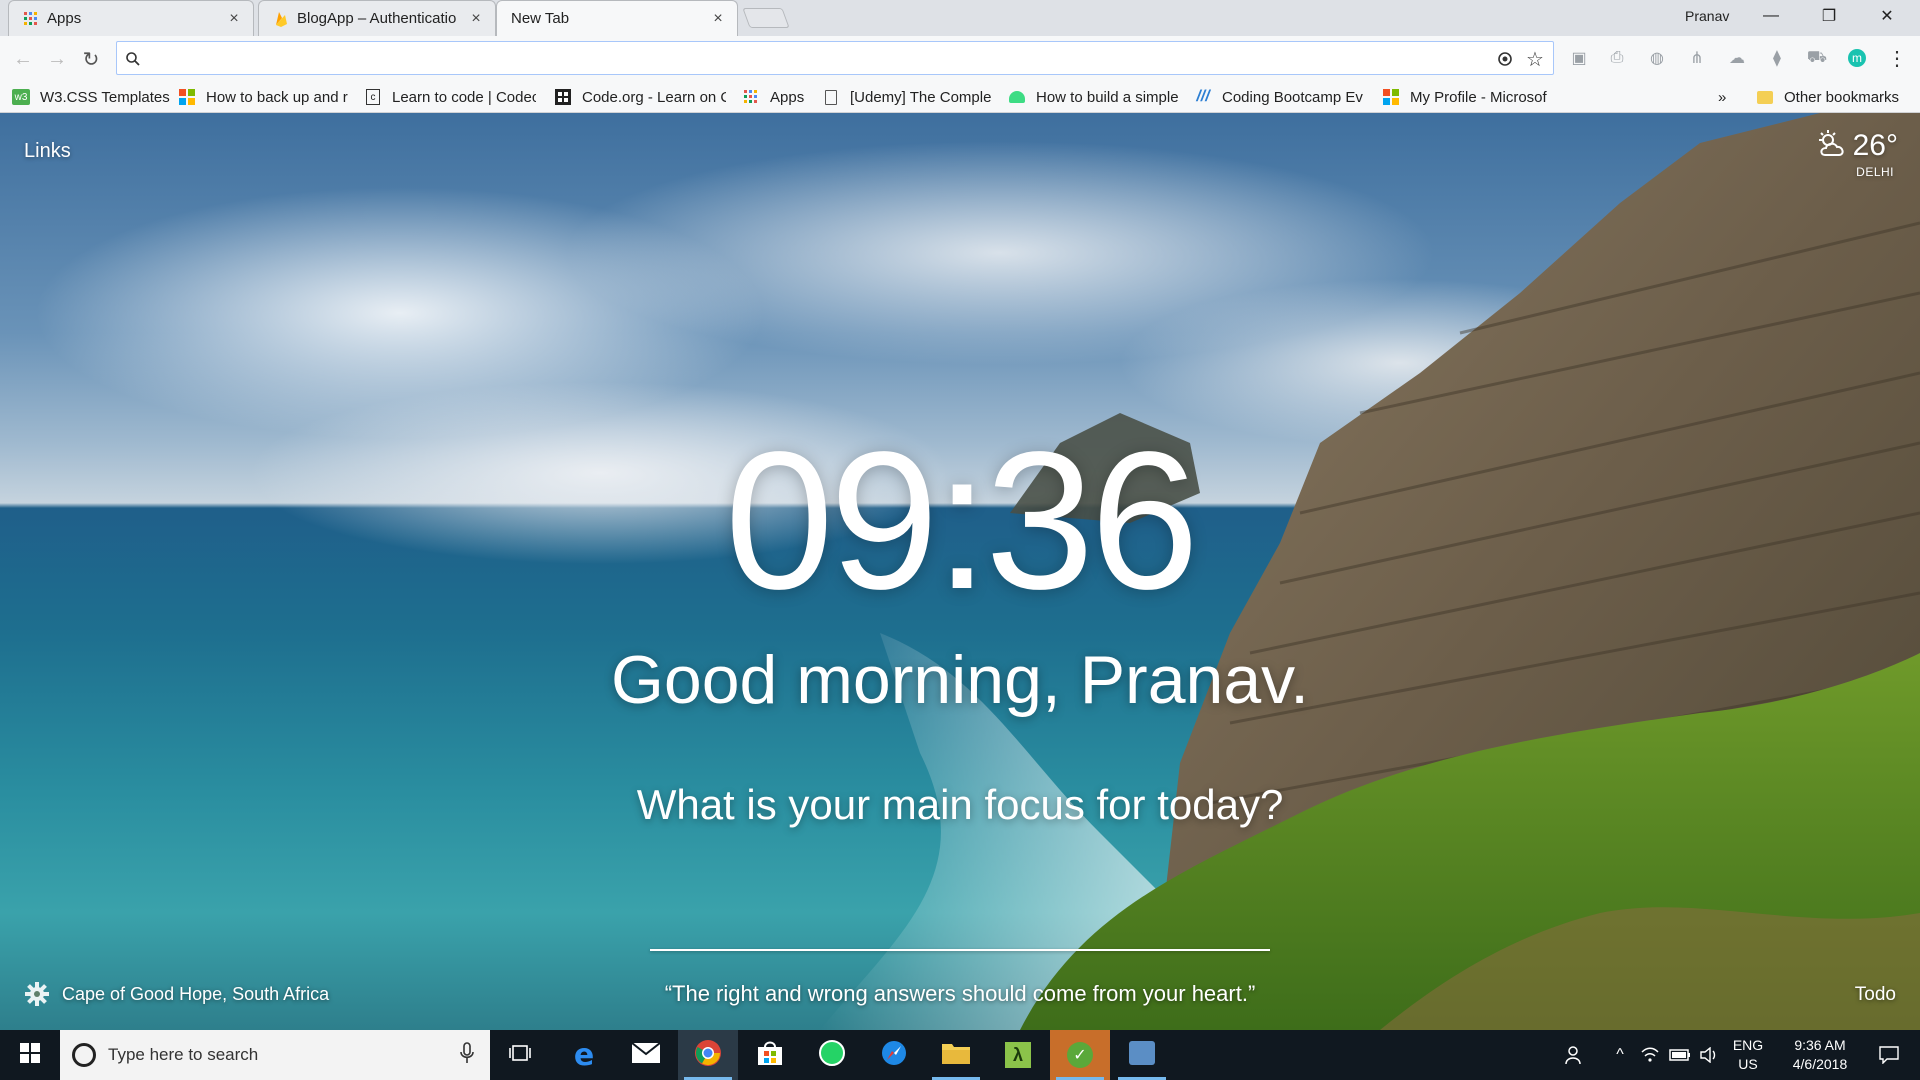 The image size is (1920, 1080). Describe the element at coordinates (1820, 1055) in the screenshot. I see `system-clock: 9:36 AM 4/6/2018` at that location.